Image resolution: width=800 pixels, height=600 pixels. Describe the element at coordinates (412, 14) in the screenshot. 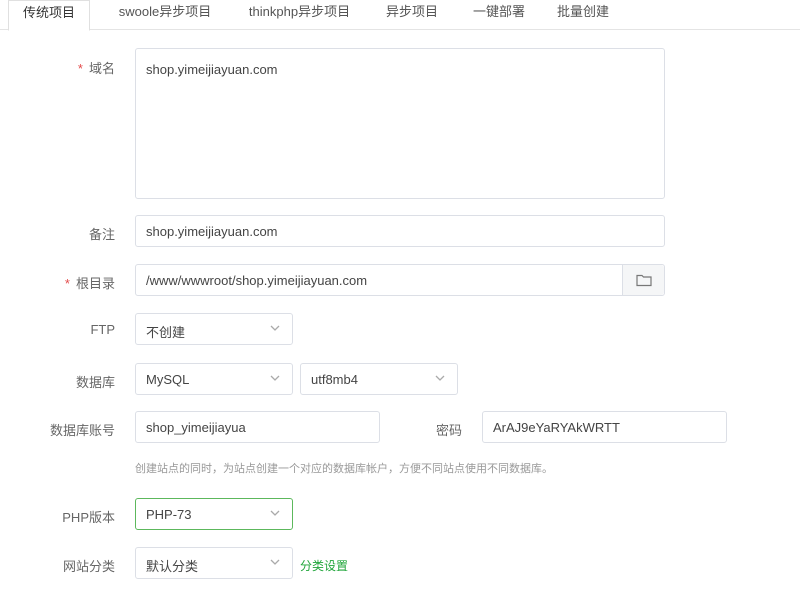

I see `tab-async-project: 异步项目` at that location.